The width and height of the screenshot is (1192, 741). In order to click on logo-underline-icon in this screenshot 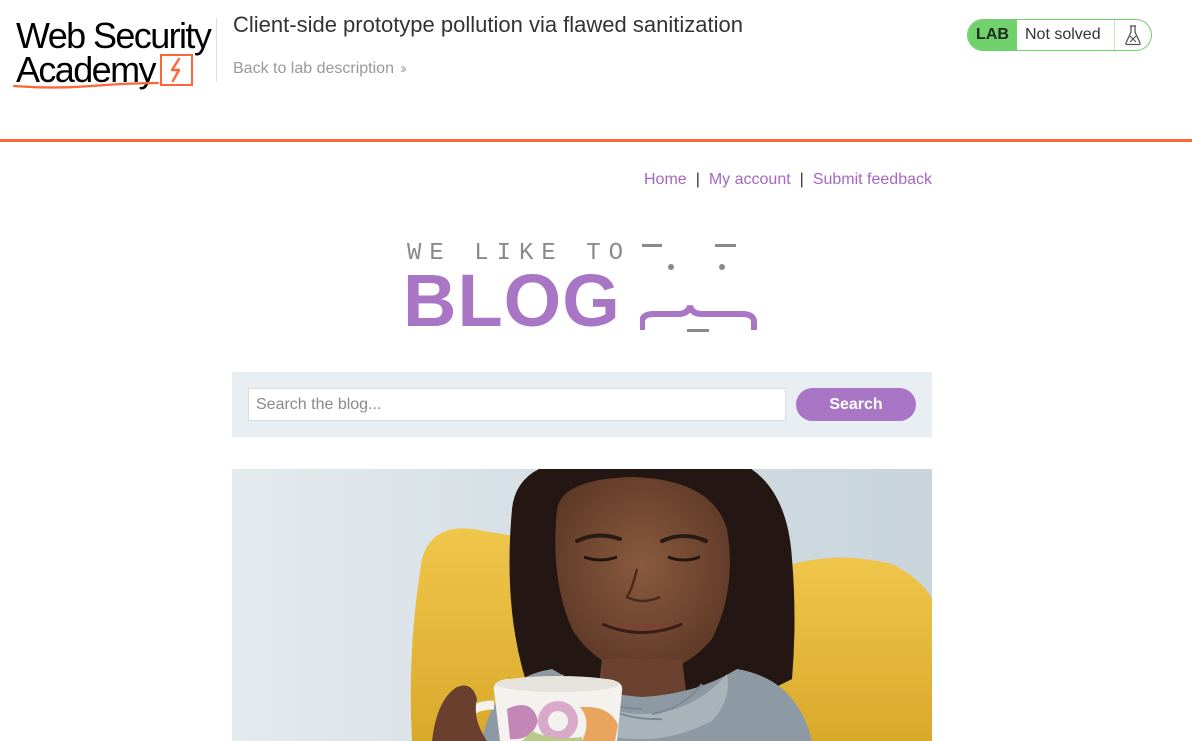, I will do `click(86, 85)`.